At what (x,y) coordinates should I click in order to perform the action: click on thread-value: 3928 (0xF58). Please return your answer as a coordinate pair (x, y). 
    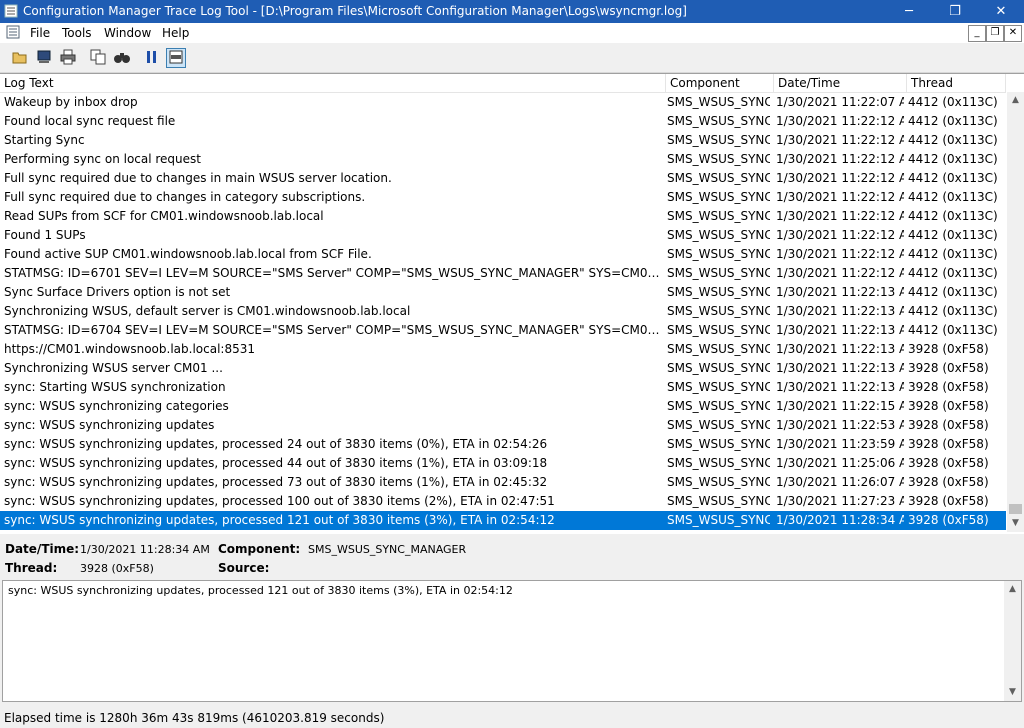
    Looking at the image, I should click on (117, 568).